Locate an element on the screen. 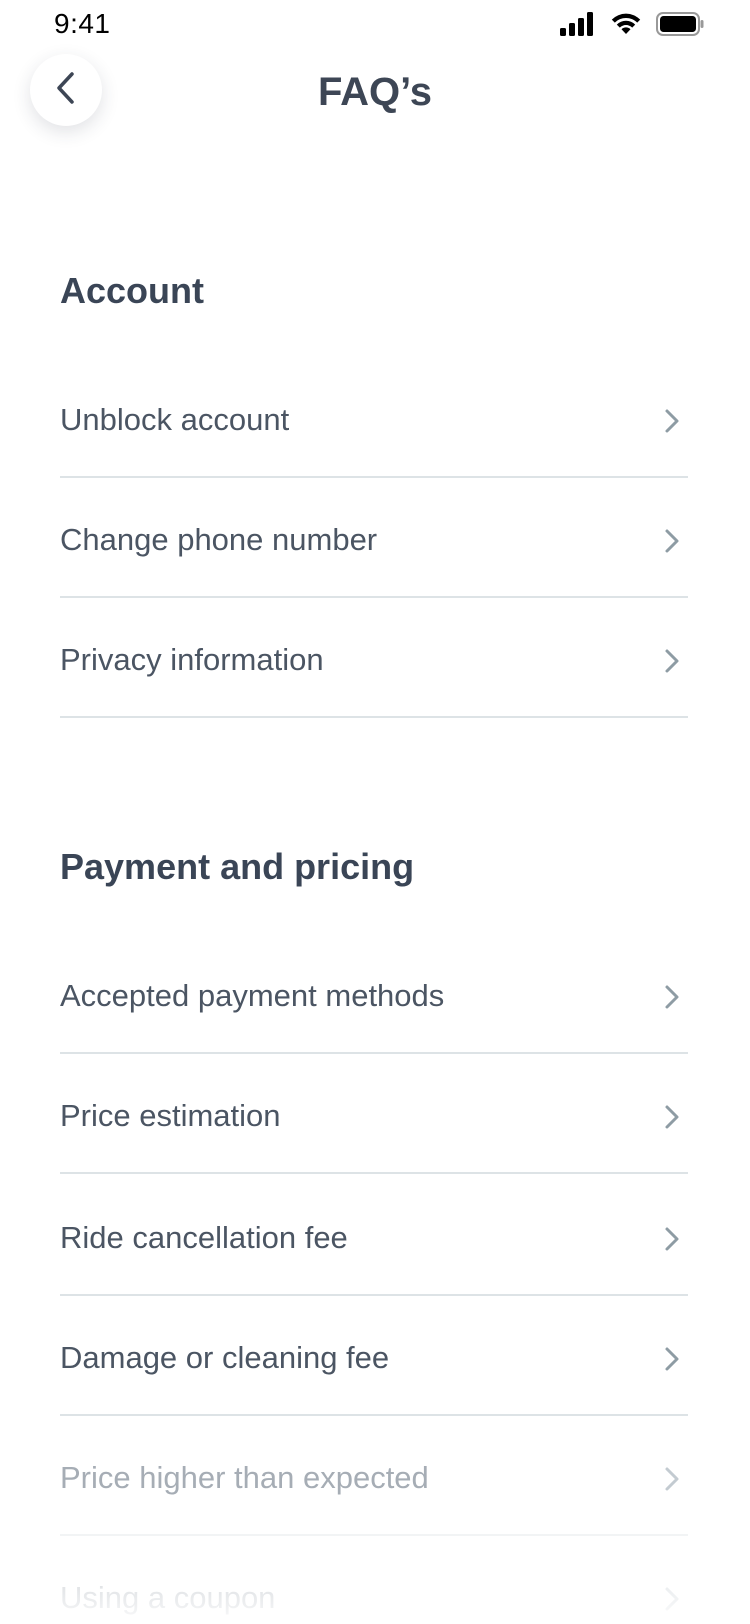  faq-item-label: Price estimation is located at coordinates (170, 1115).